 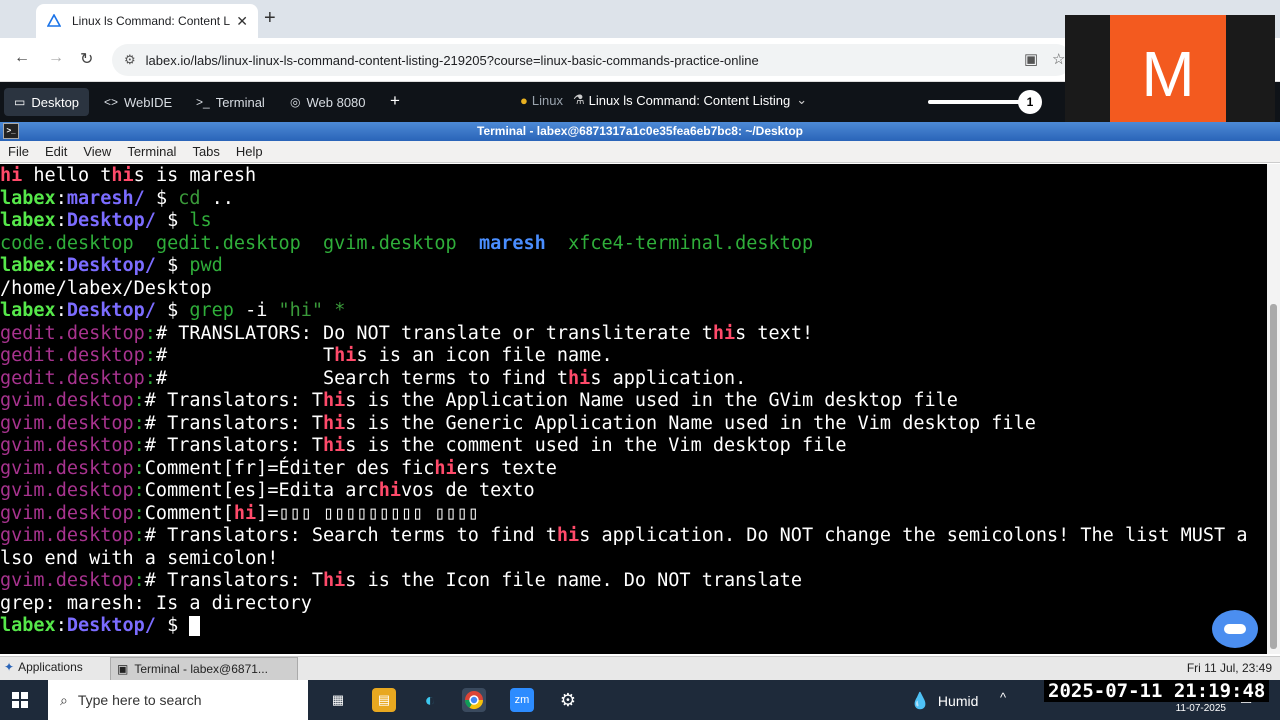 What do you see at coordinates (67, 175) in the screenshot?
I see `terminal-text: hello t` at bounding box center [67, 175].